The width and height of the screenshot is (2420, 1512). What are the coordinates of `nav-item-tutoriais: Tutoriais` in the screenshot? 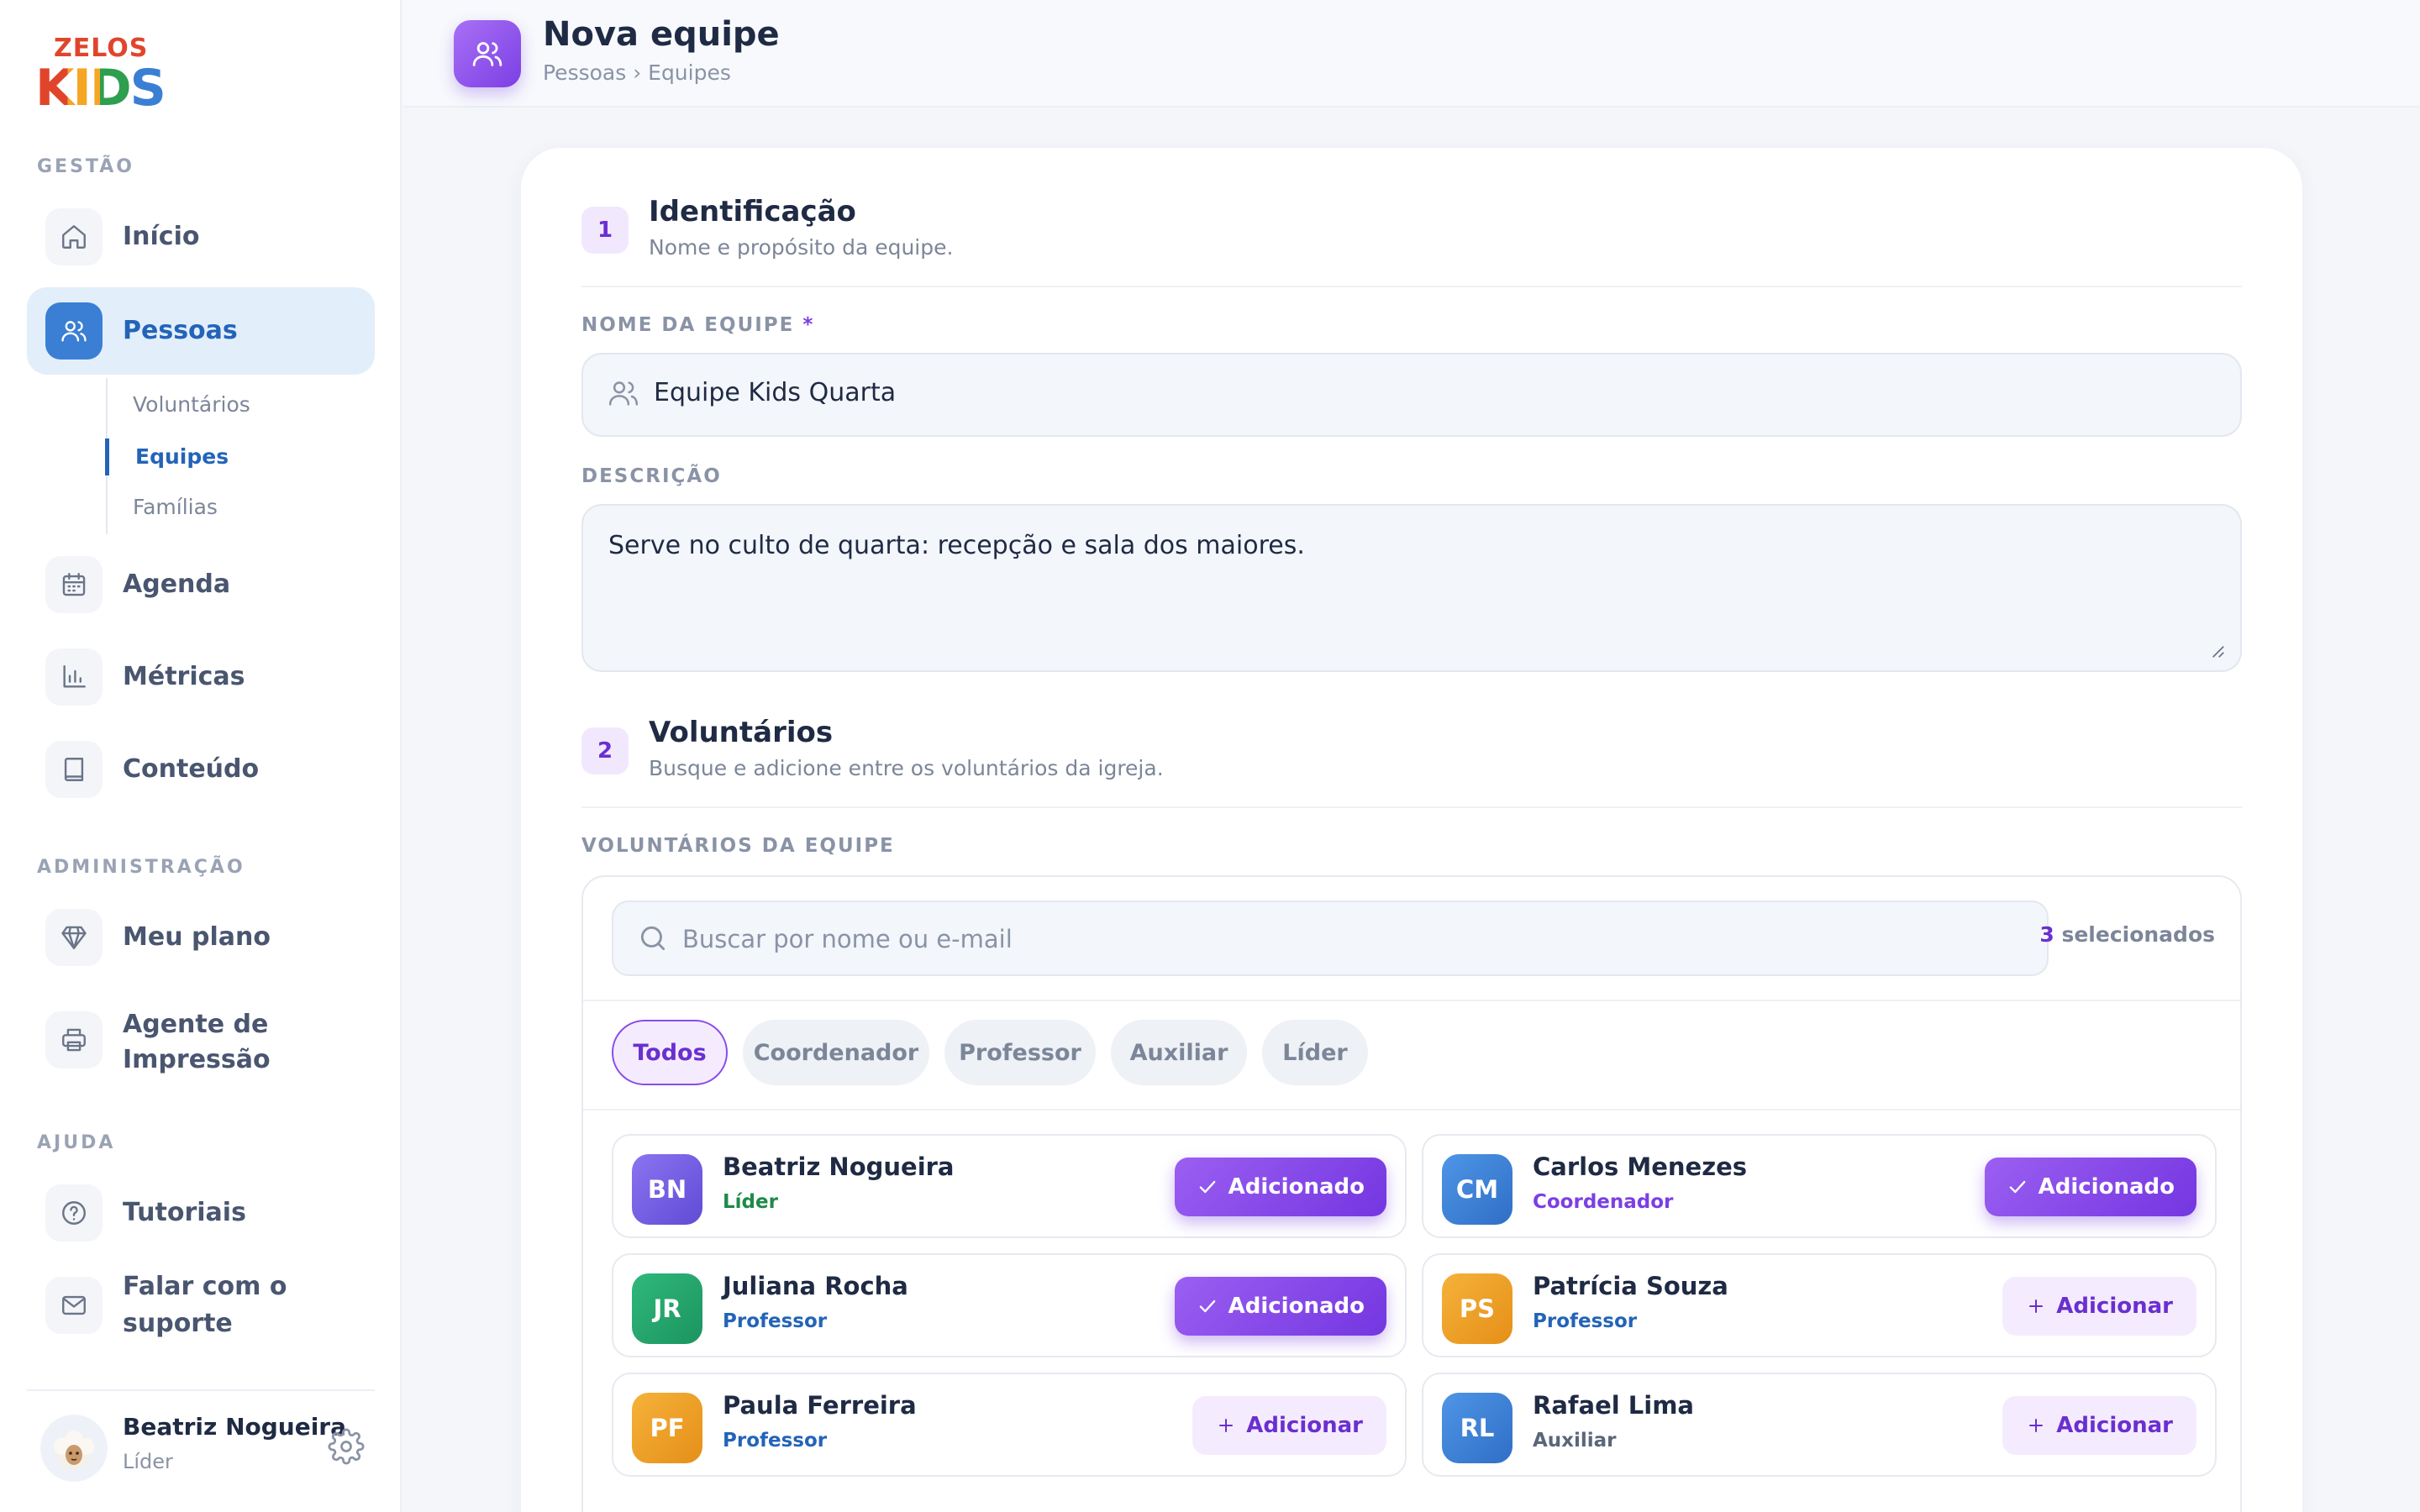 It's located at (201, 1213).